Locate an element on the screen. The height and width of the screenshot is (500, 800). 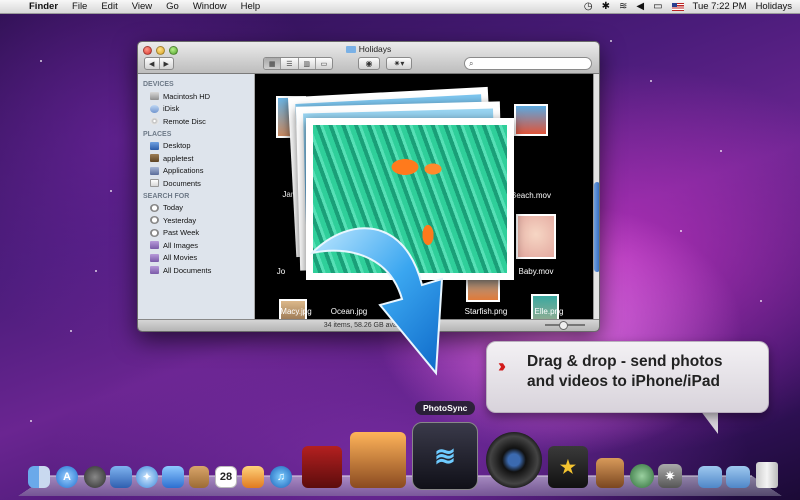
sidebar-heading-devices: DEVICES is located at coordinates (158, 84).